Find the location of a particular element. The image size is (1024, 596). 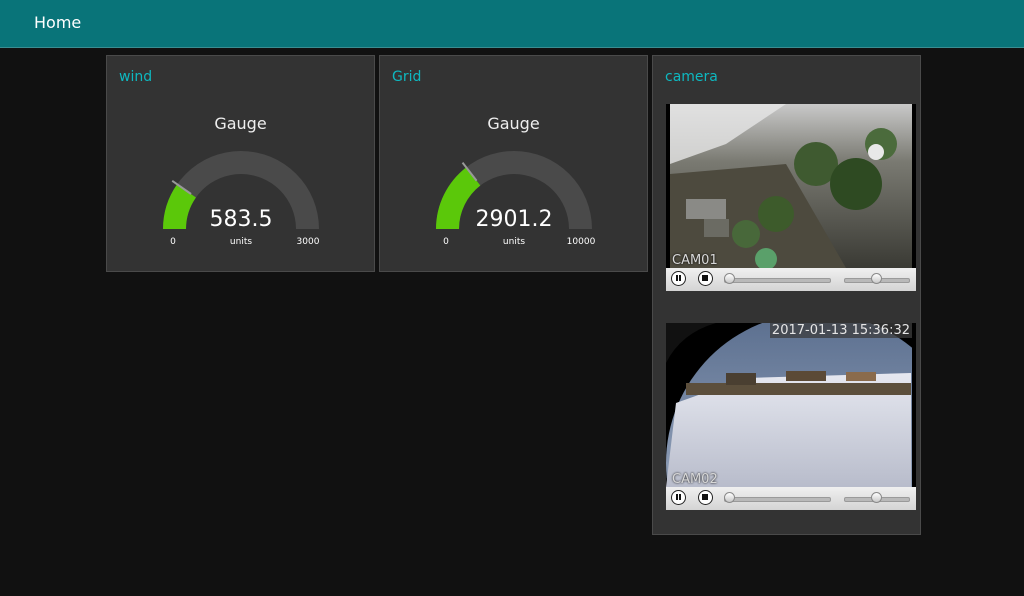

wind-card: wind Gauge 583.5 units 0 3000 is located at coordinates (240, 163).